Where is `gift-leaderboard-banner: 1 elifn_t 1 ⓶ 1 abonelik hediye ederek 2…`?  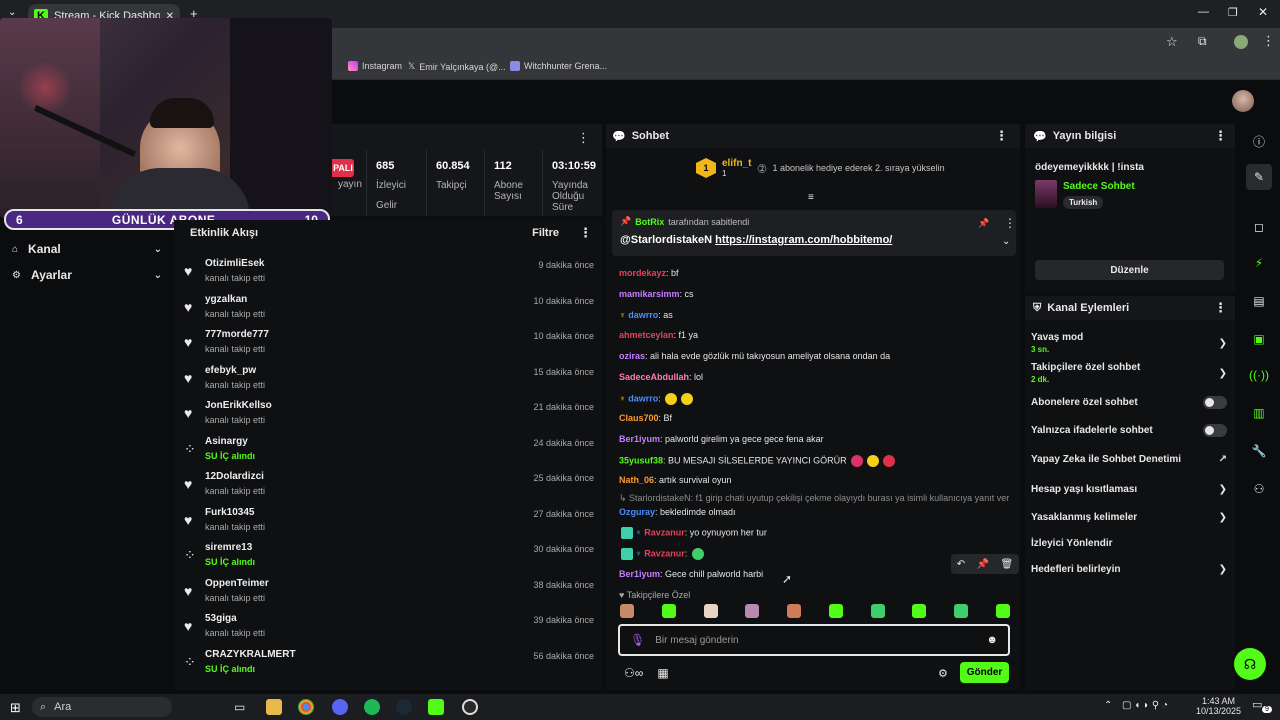 gift-leaderboard-banner: 1 elifn_t 1 ⓶ 1 abonelik hediye ederek 2… is located at coordinates (820, 168).